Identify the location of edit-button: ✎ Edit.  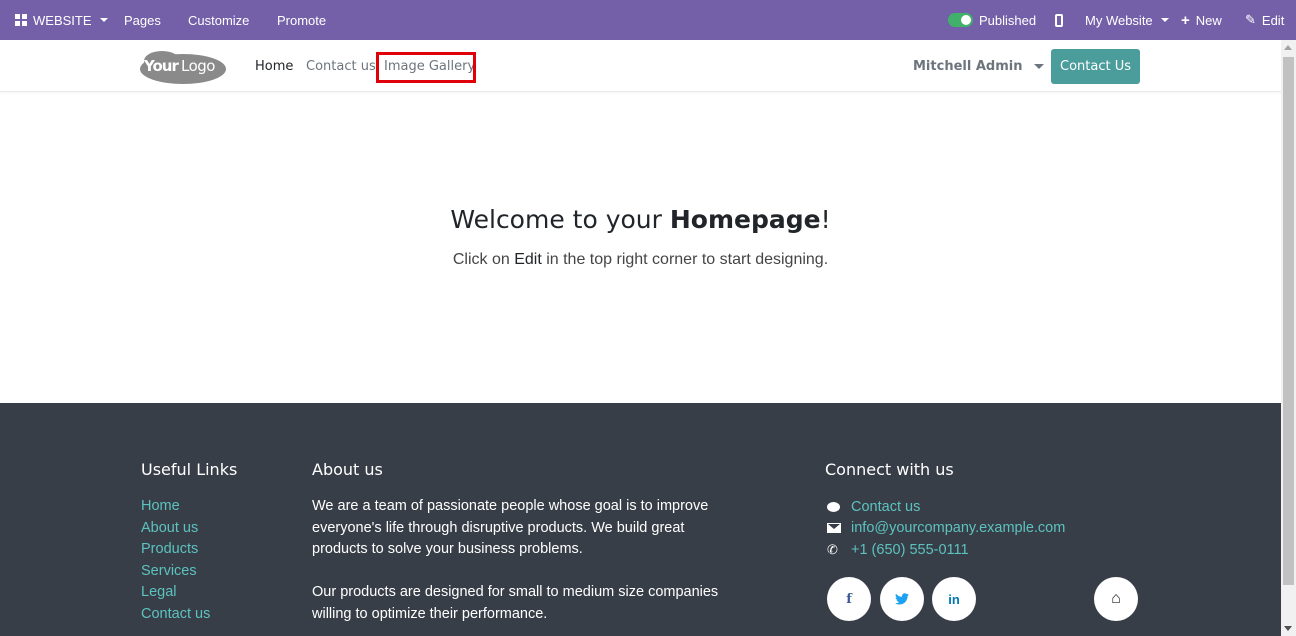
(1264, 20).